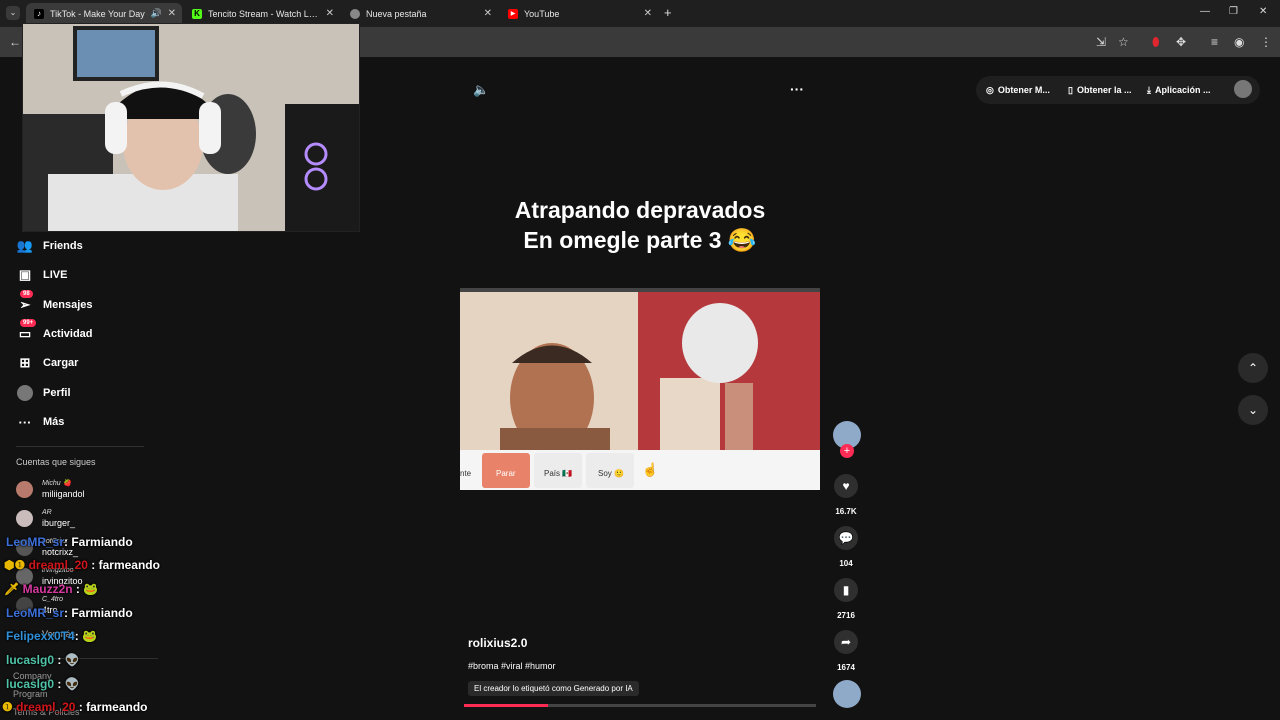 The width and height of the screenshot is (1280, 720). Describe the element at coordinates (25, 422) in the screenshot. I see `more-icon: ···` at that location.